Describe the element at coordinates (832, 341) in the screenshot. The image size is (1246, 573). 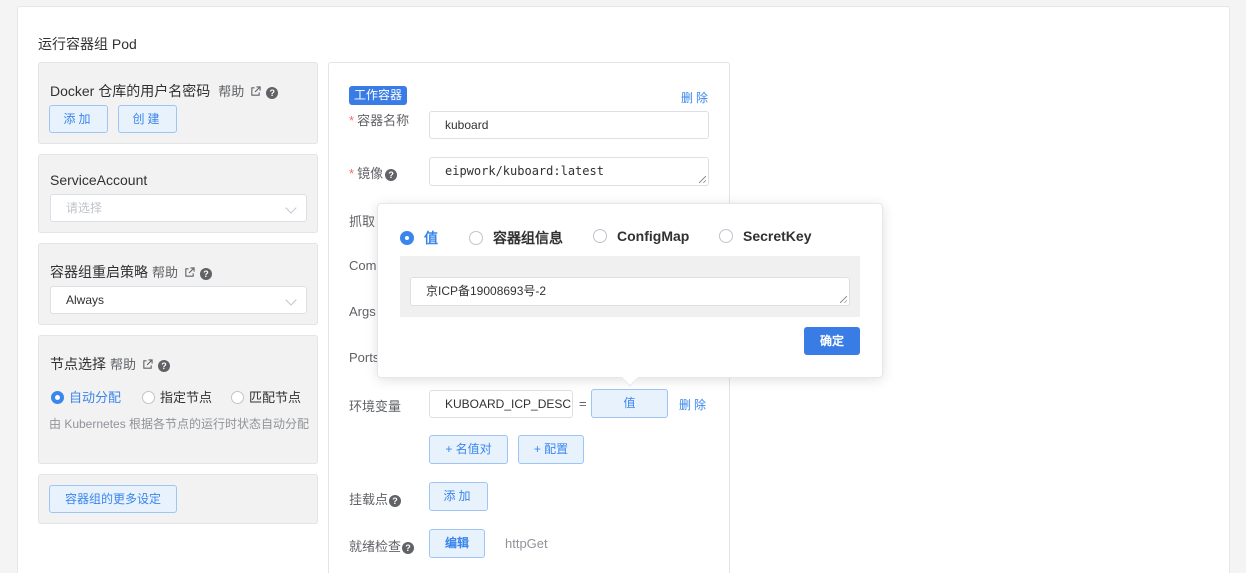
I see `confirm-button: 确定` at that location.